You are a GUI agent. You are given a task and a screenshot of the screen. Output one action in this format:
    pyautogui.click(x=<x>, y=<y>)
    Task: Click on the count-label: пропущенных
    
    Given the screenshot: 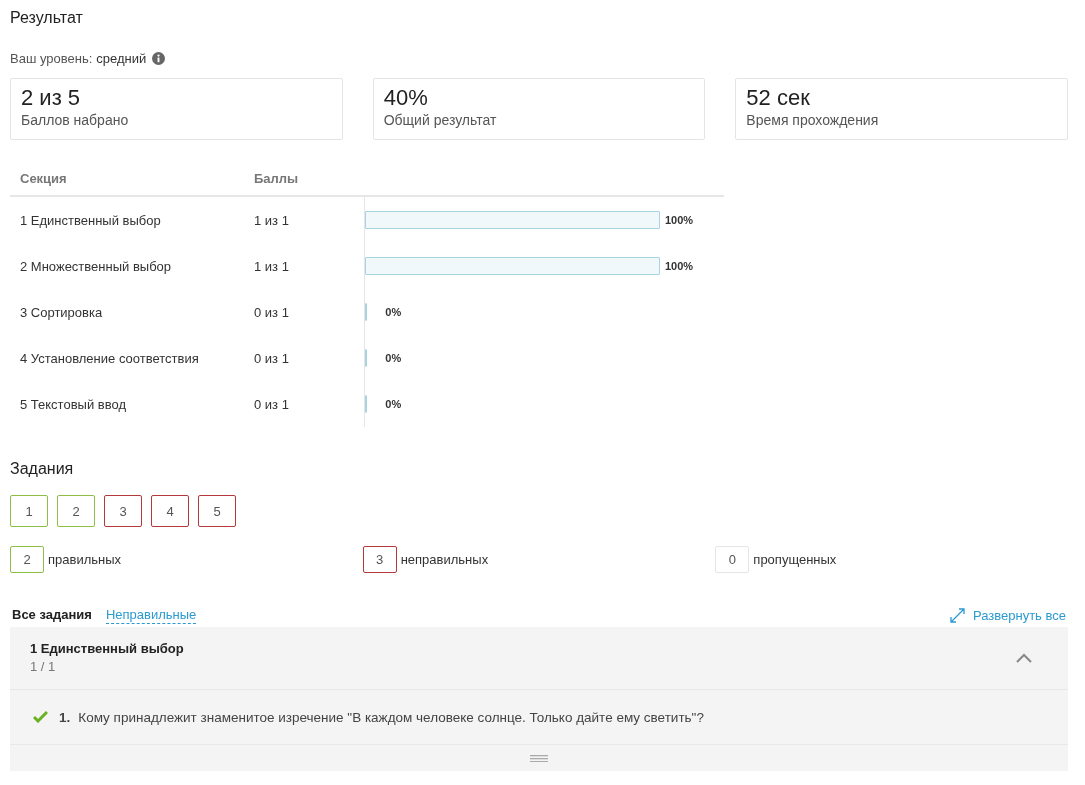 What is the action you would take?
    pyautogui.click(x=795, y=559)
    